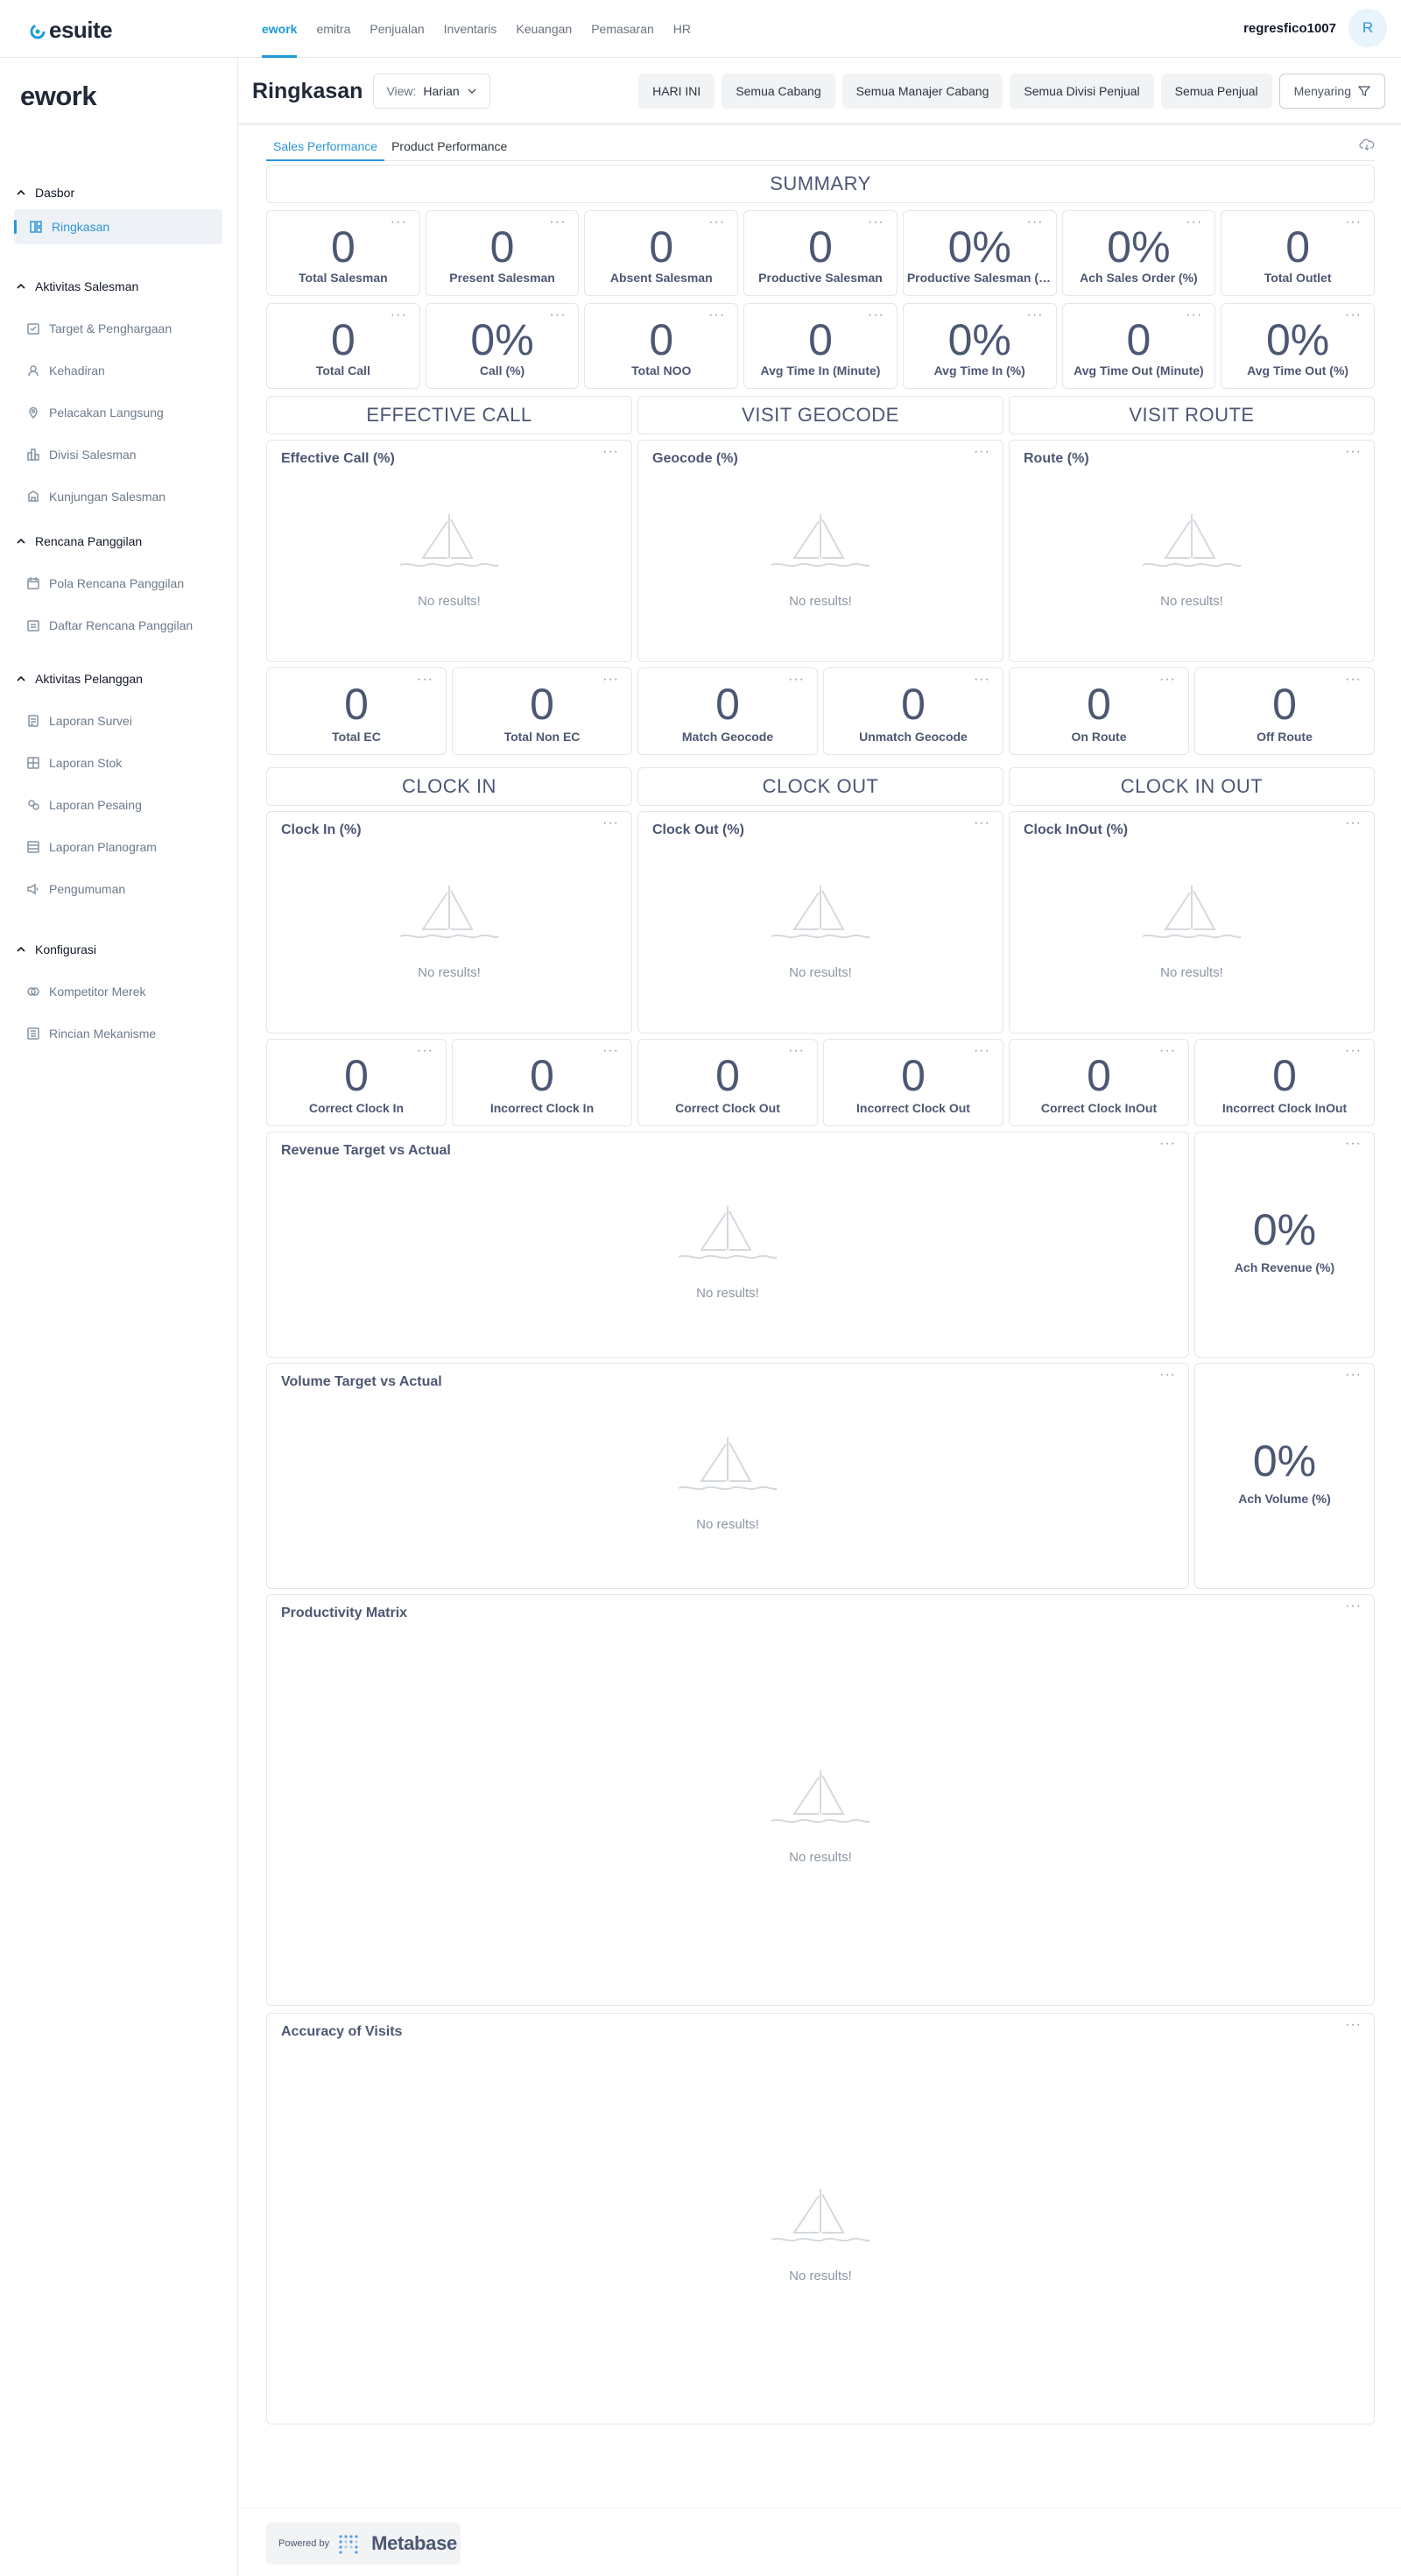 Image resolution: width=1401 pixels, height=2576 pixels. Describe the element at coordinates (622, 29) in the screenshot. I see `topnav-item-pemasaran: Pemasaran` at that location.